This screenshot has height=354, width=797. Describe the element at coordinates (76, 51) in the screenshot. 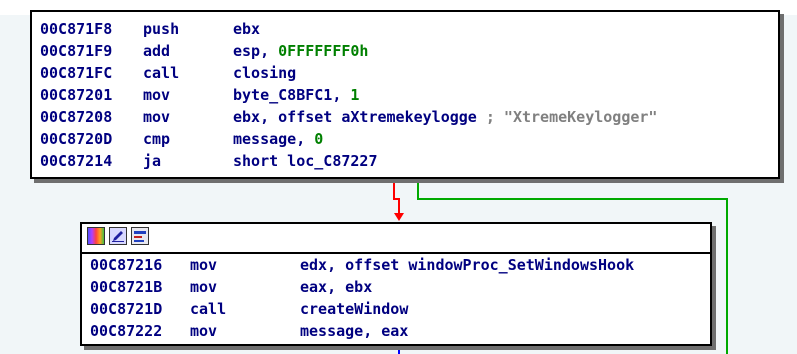

I see `instruction-address: 00C871F9` at that location.